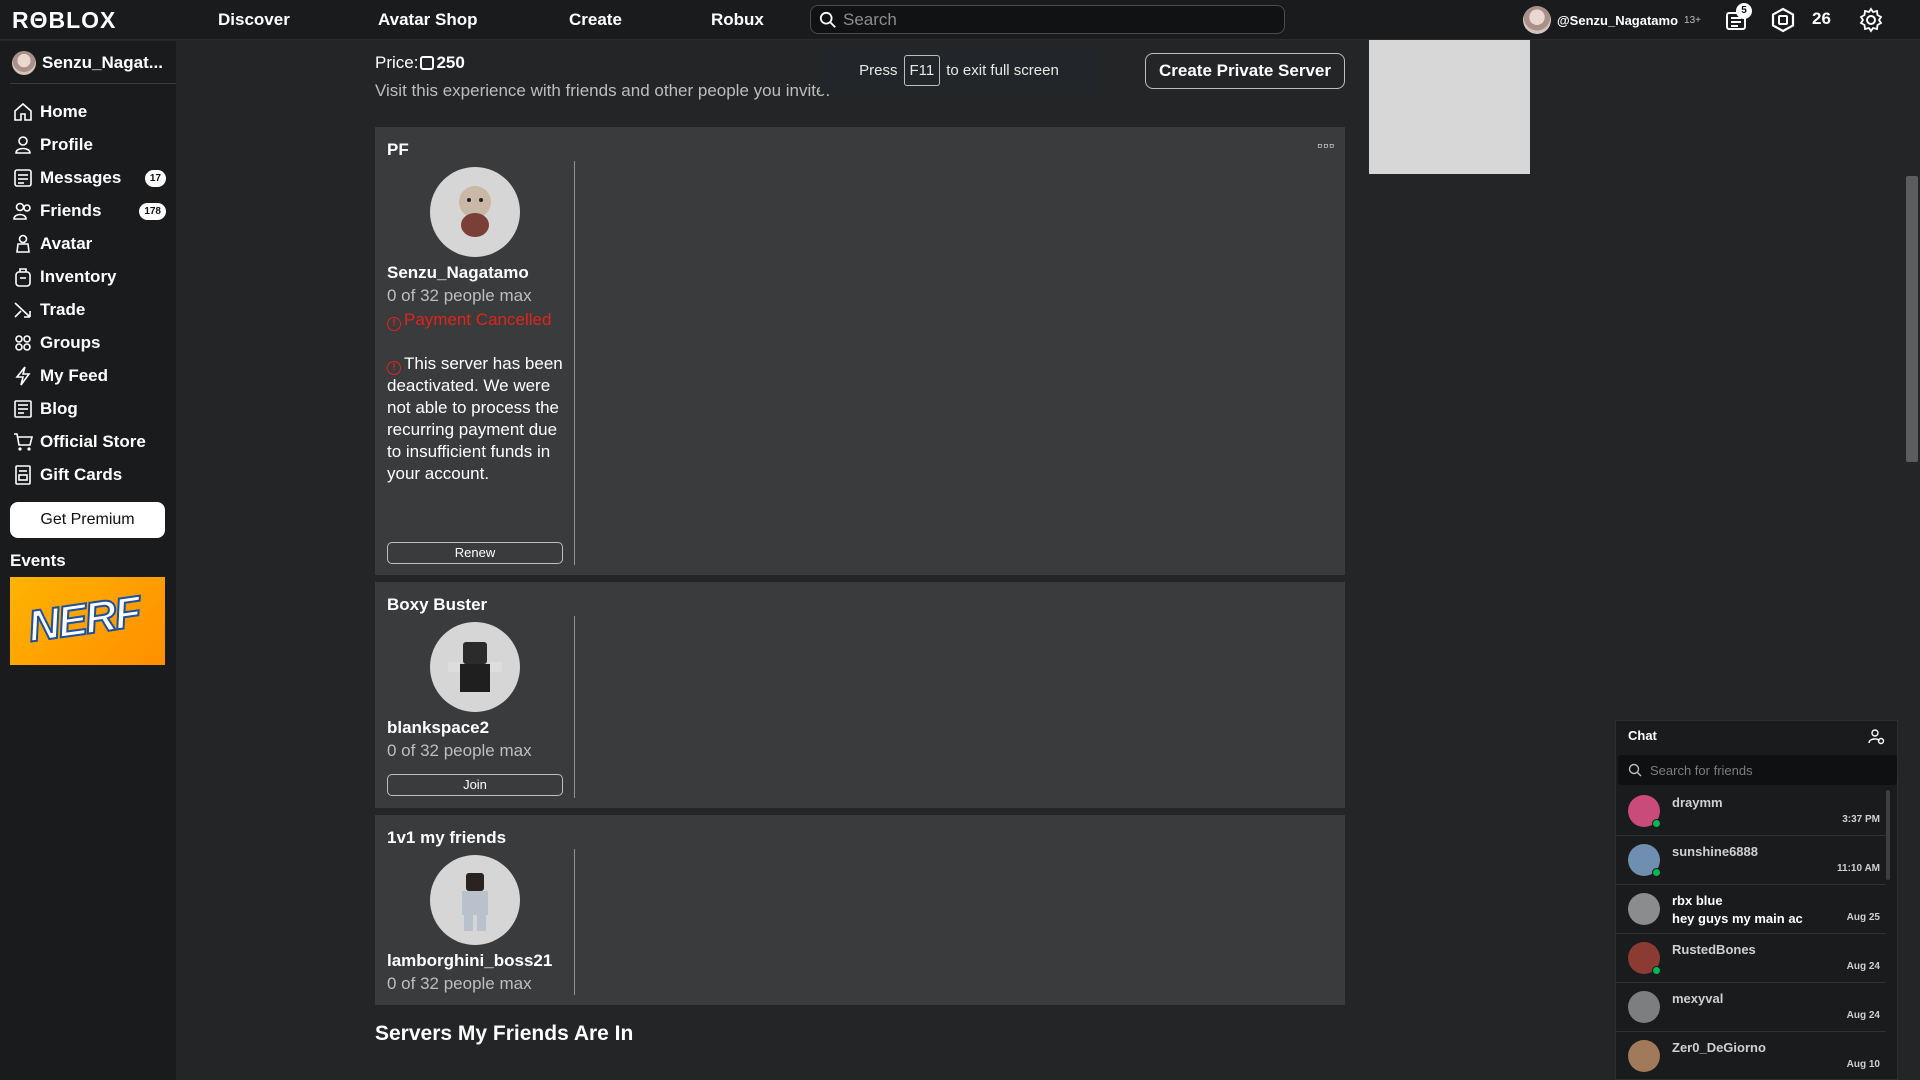  What do you see at coordinates (1618, 20) in the screenshot?
I see `top-username: @Senzu_Nagatamo` at bounding box center [1618, 20].